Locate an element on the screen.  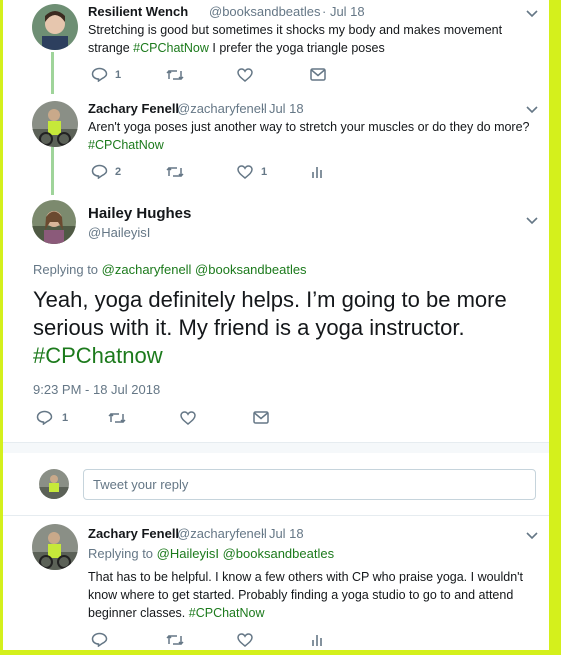
hashtag-link: #CPChatnow is located at coordinates (98, 355).